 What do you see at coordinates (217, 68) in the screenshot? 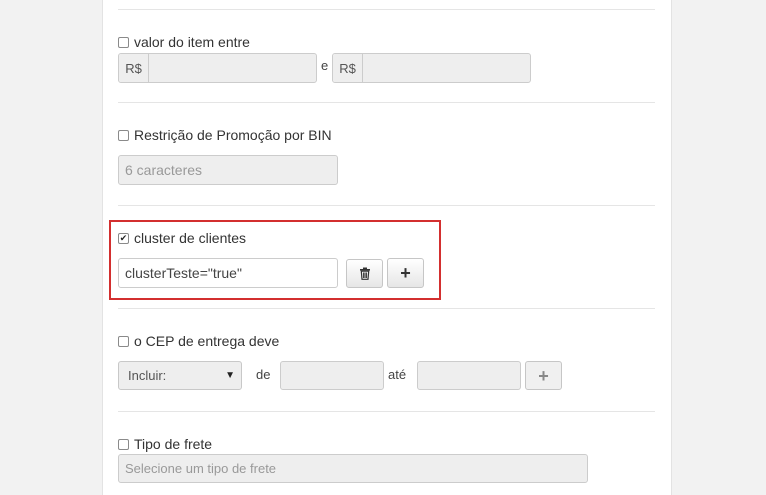
I see `min-value-input: R$` at bounding box center [217, 68].